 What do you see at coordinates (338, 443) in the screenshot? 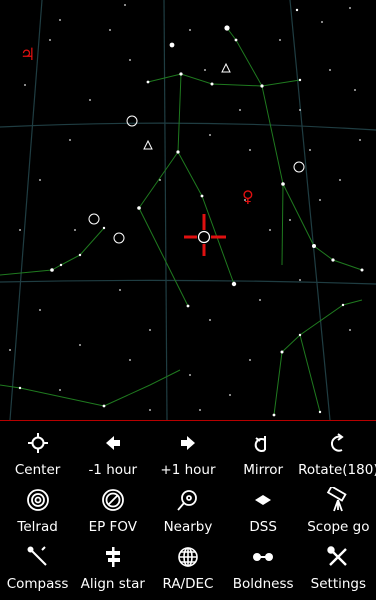
I see `rotate-icon` at bounding box center [338, 443].